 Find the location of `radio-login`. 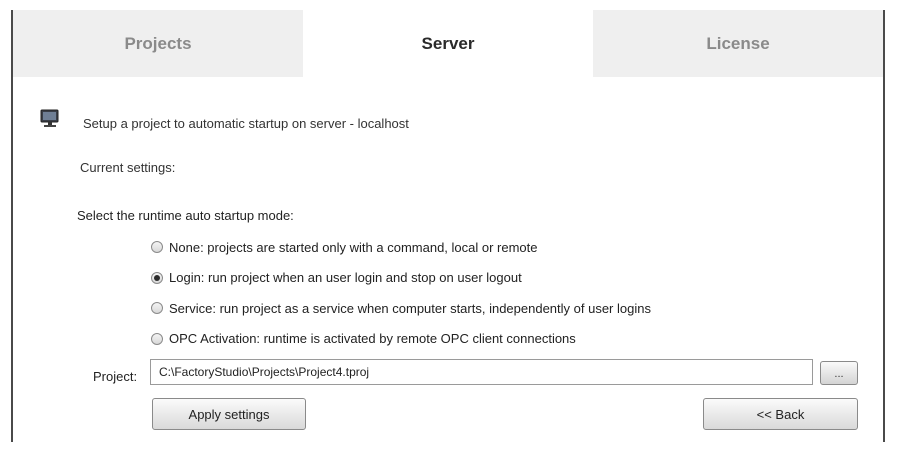

radio-login is located at coordinates (157, 277).